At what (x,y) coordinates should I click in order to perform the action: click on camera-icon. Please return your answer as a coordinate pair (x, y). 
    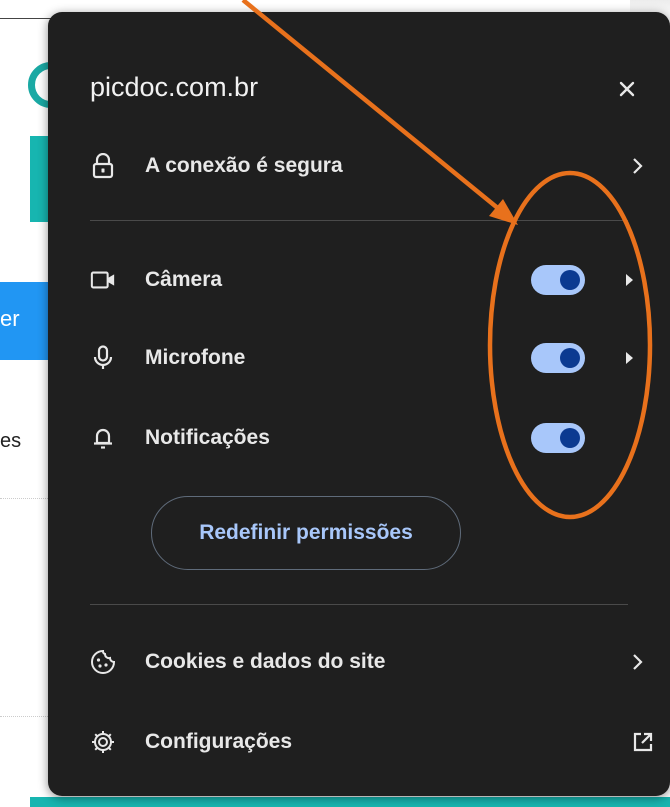
    Looking at the image, I should click on (103, 280).